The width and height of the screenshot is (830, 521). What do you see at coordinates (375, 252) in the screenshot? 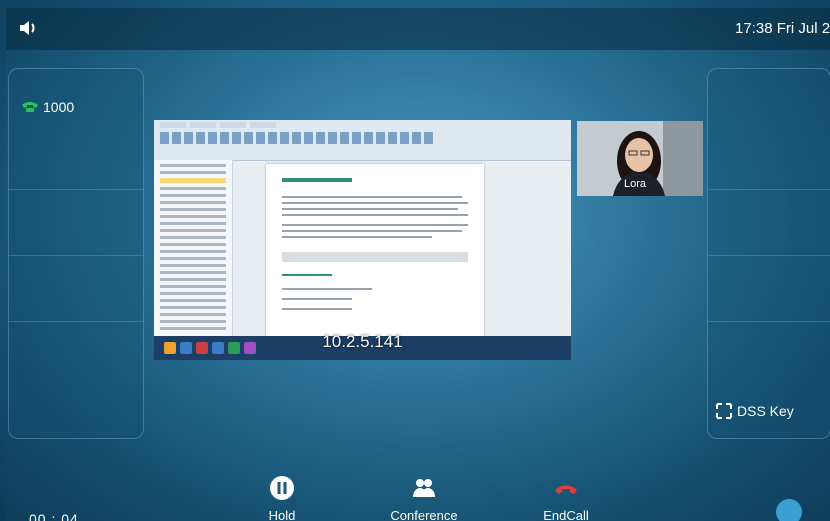
I see `shared-document-page` at bounding box center [375, 252].